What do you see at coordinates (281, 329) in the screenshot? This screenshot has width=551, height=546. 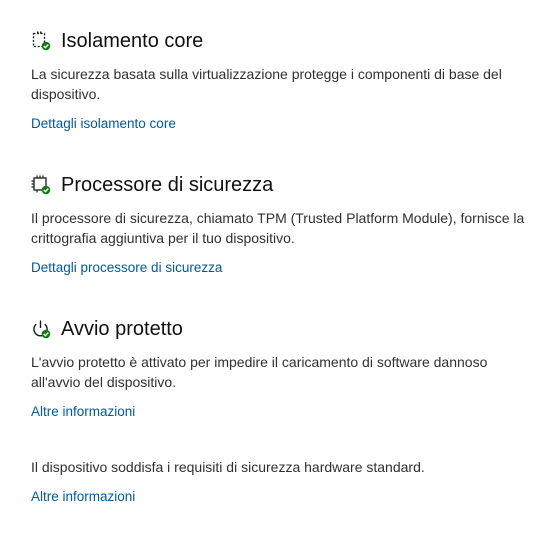 I see `secure-boot-header: Avvio protetto` at bounding box center [281, 329].